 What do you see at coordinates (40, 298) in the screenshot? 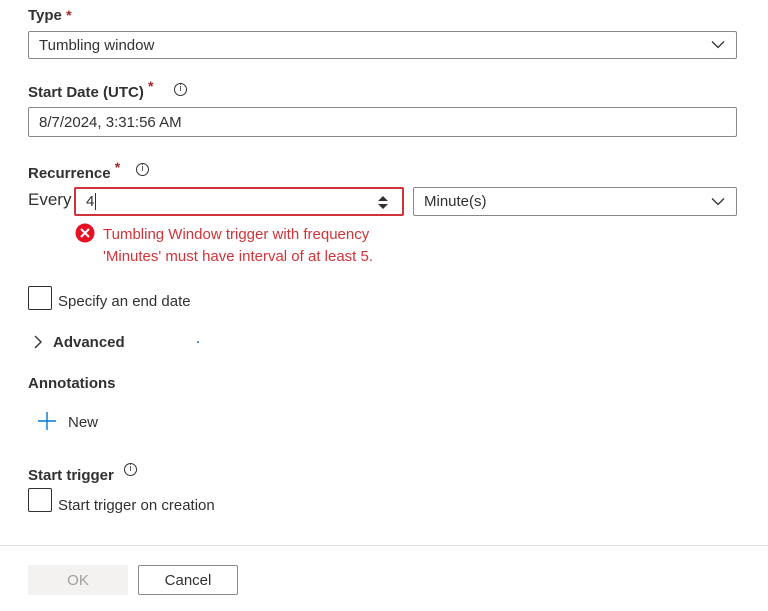
I see `end-date-checkbox` at bounding box center [40, 298].